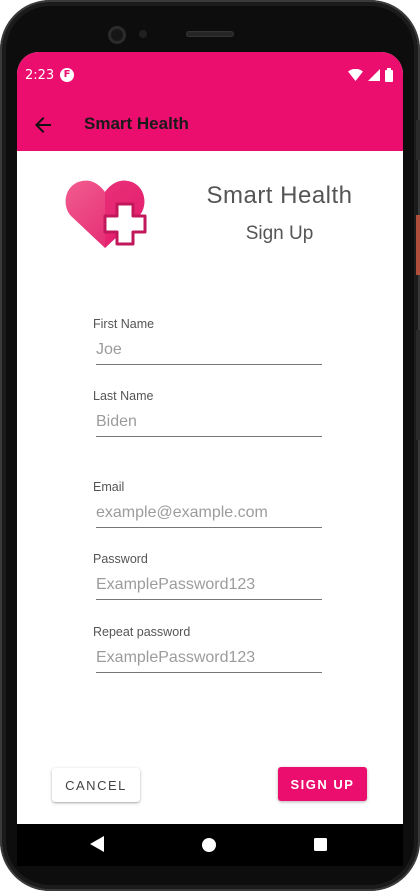  I want to click on password-field: Password, so click(208, 576).